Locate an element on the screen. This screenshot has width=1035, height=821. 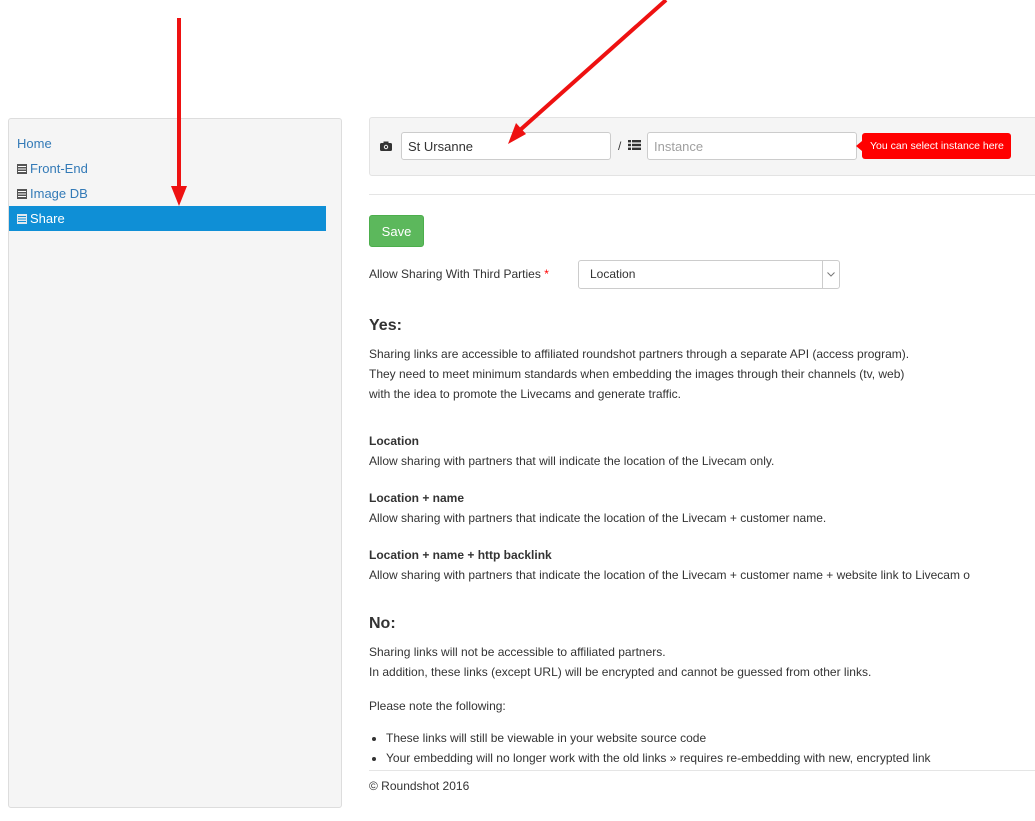
sidebar-item-front-end: Front-End is located at coordinates (167, 168).